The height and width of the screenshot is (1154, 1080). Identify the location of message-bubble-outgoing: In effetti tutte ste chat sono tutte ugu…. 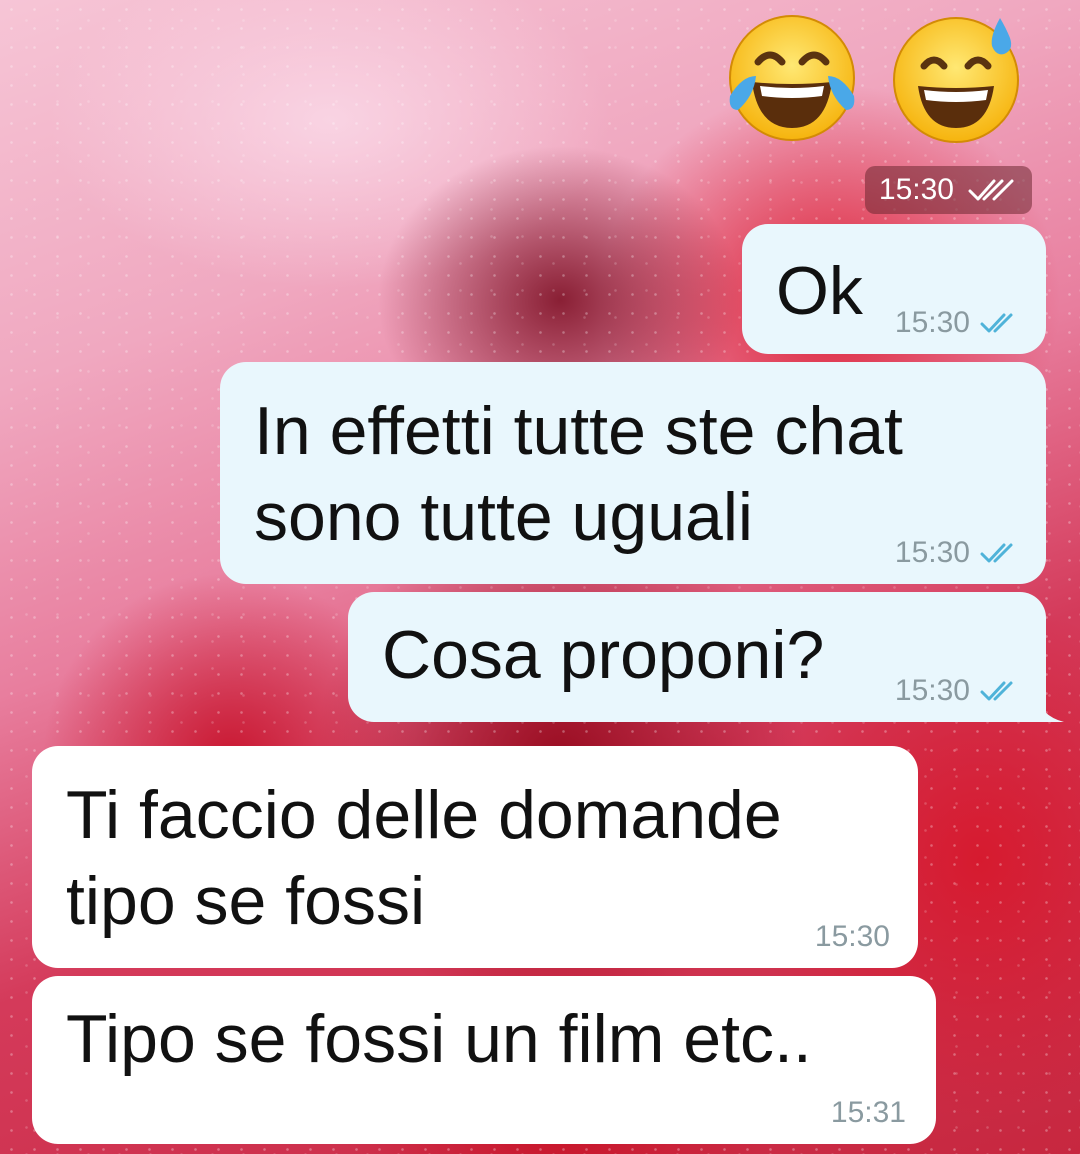
(633, 473).